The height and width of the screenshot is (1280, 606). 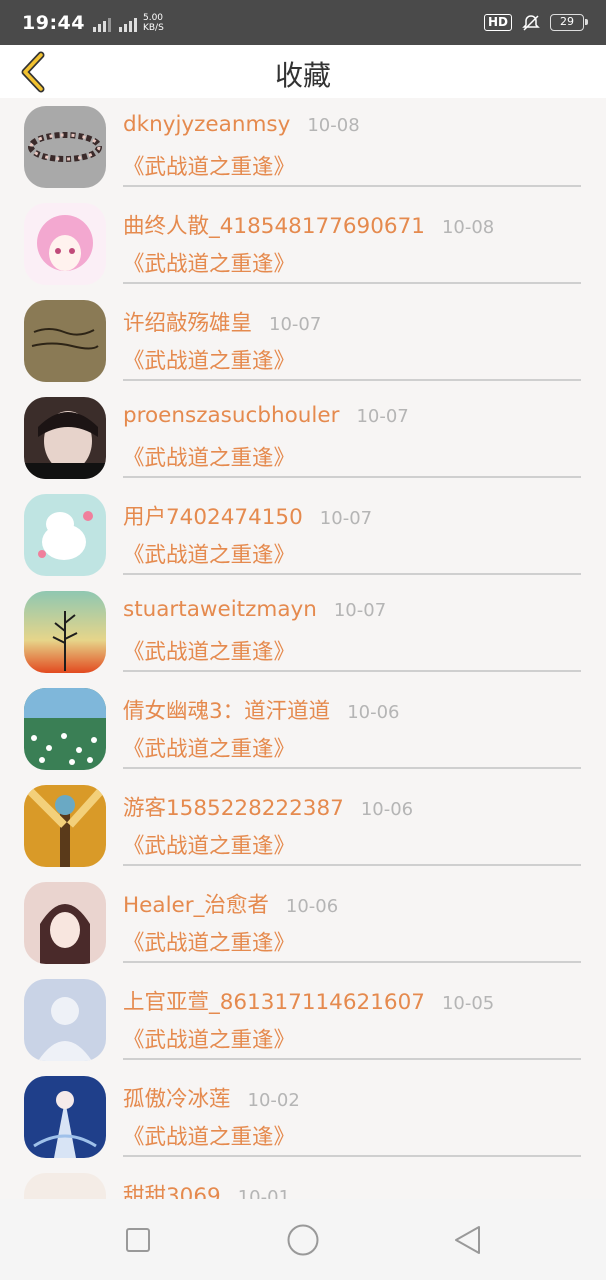 I want to click on header-bar: 收藏, so click(x=303, y=71).